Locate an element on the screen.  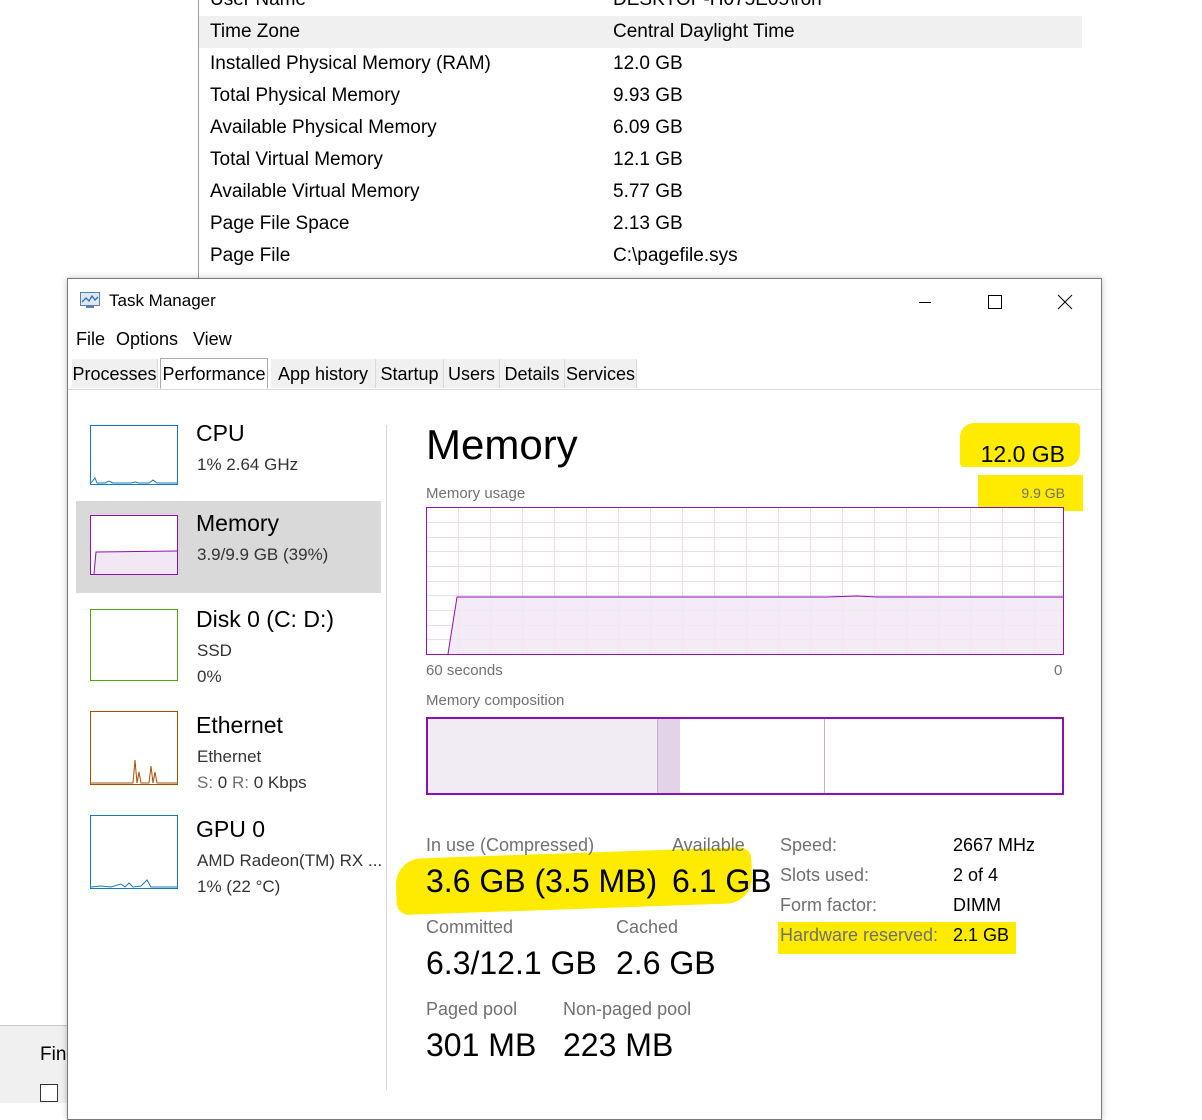
non-paged-pool-value: 223 MB is located at coordinates (618, 1045).